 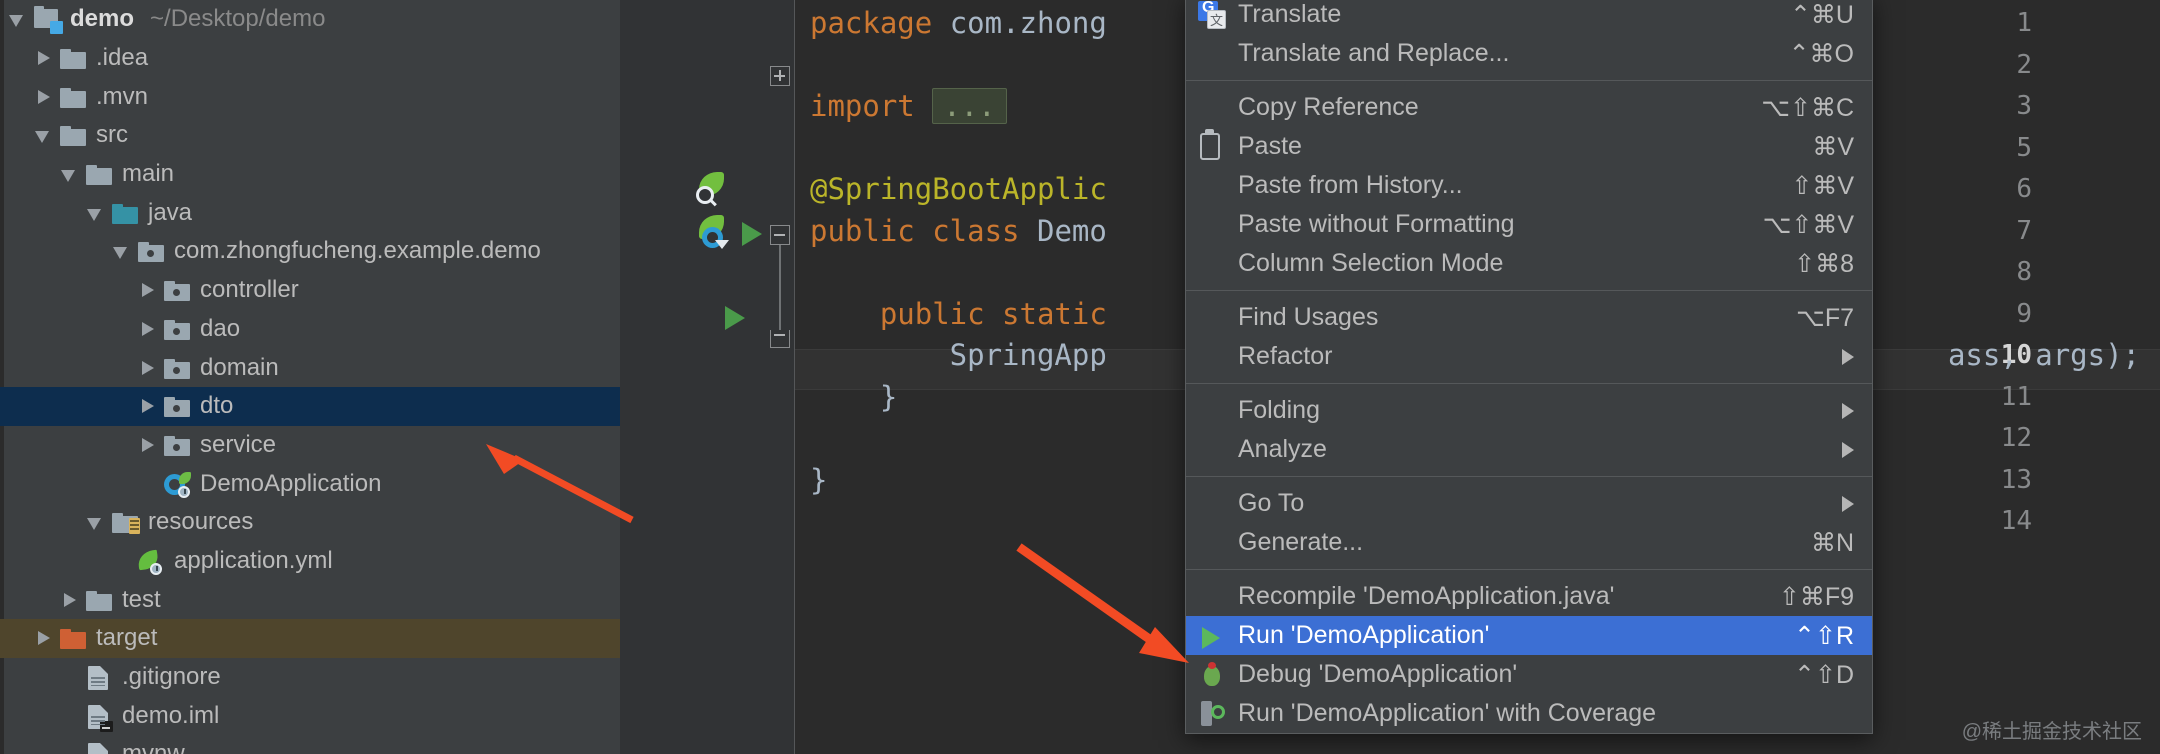 What do you see at coordinates (310, 406) in the screenshot?
I see `tree-row-dto: dto` at bounding box center [310, 406].